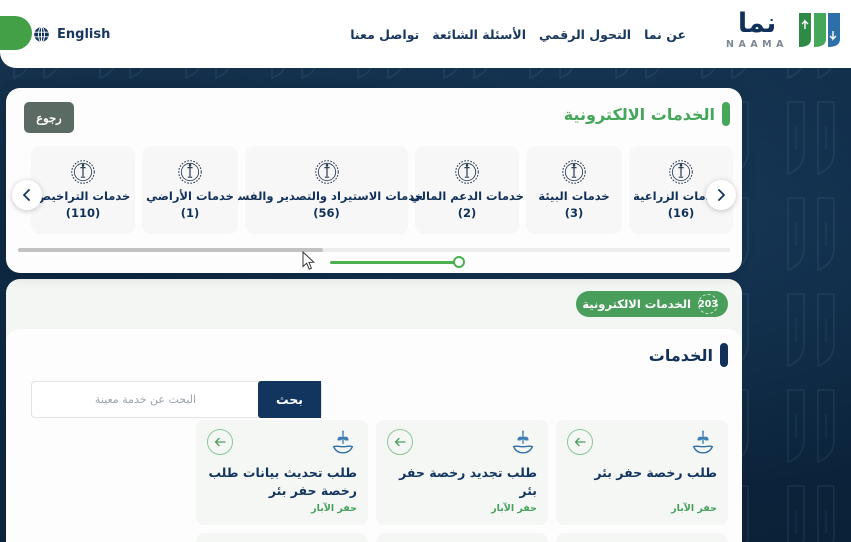  What do you see at coordinates (49, 117) in the screenshot?
I see `back-button: رجوع` at bounding box center [49, 117].